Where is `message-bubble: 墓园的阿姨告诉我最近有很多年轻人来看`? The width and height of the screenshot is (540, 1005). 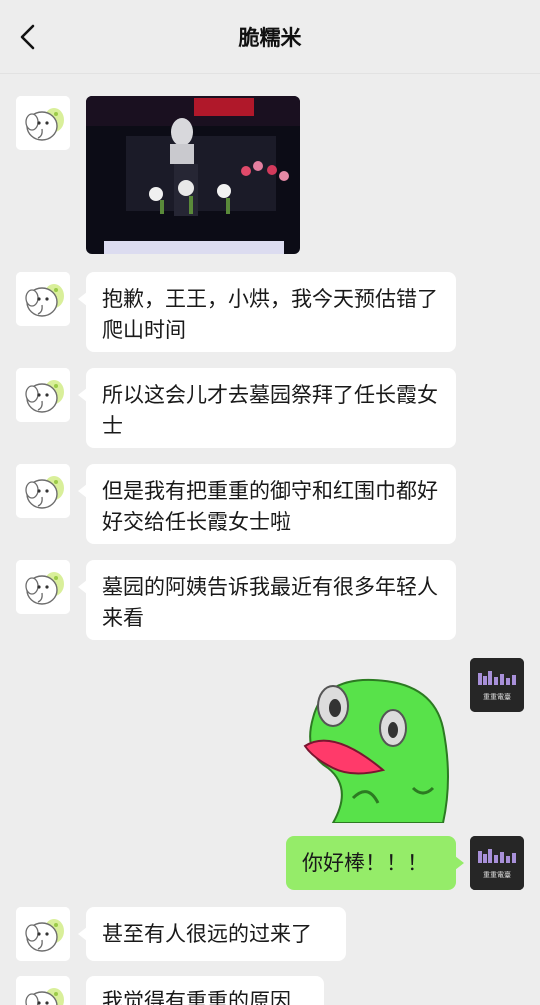 message-bubble: 墓园的阿姨告诉我最近有很多年轻人来看 is located at coordinates (267, 600).